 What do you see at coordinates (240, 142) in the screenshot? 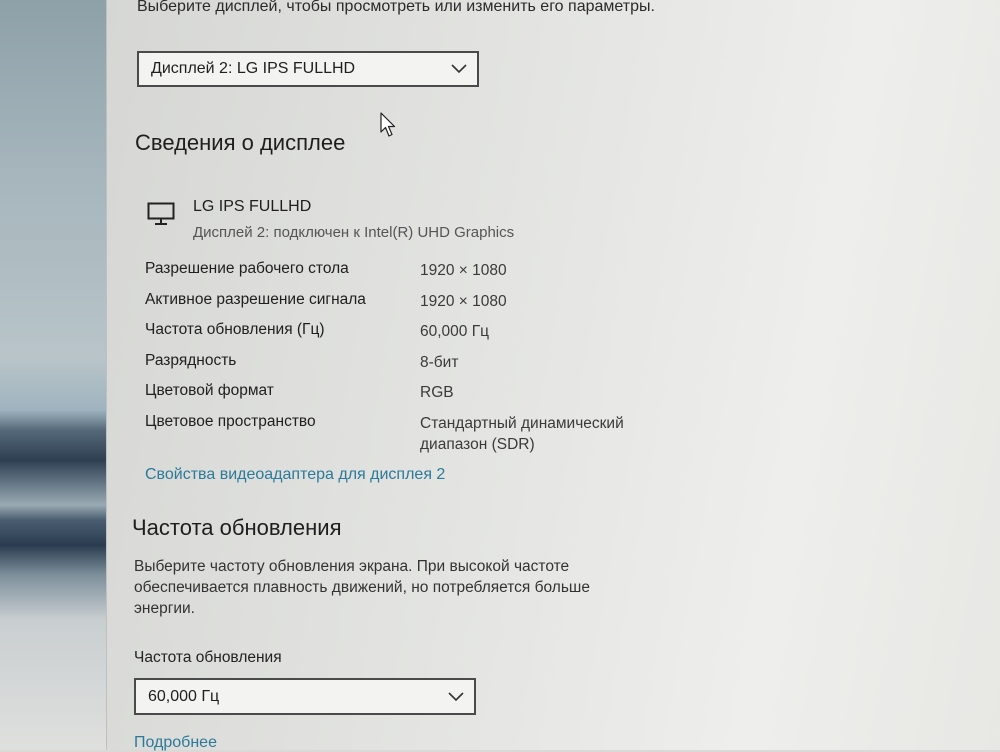
I see `display-info-heading: Сведения о дисплее` at bounding box center [240, 142].